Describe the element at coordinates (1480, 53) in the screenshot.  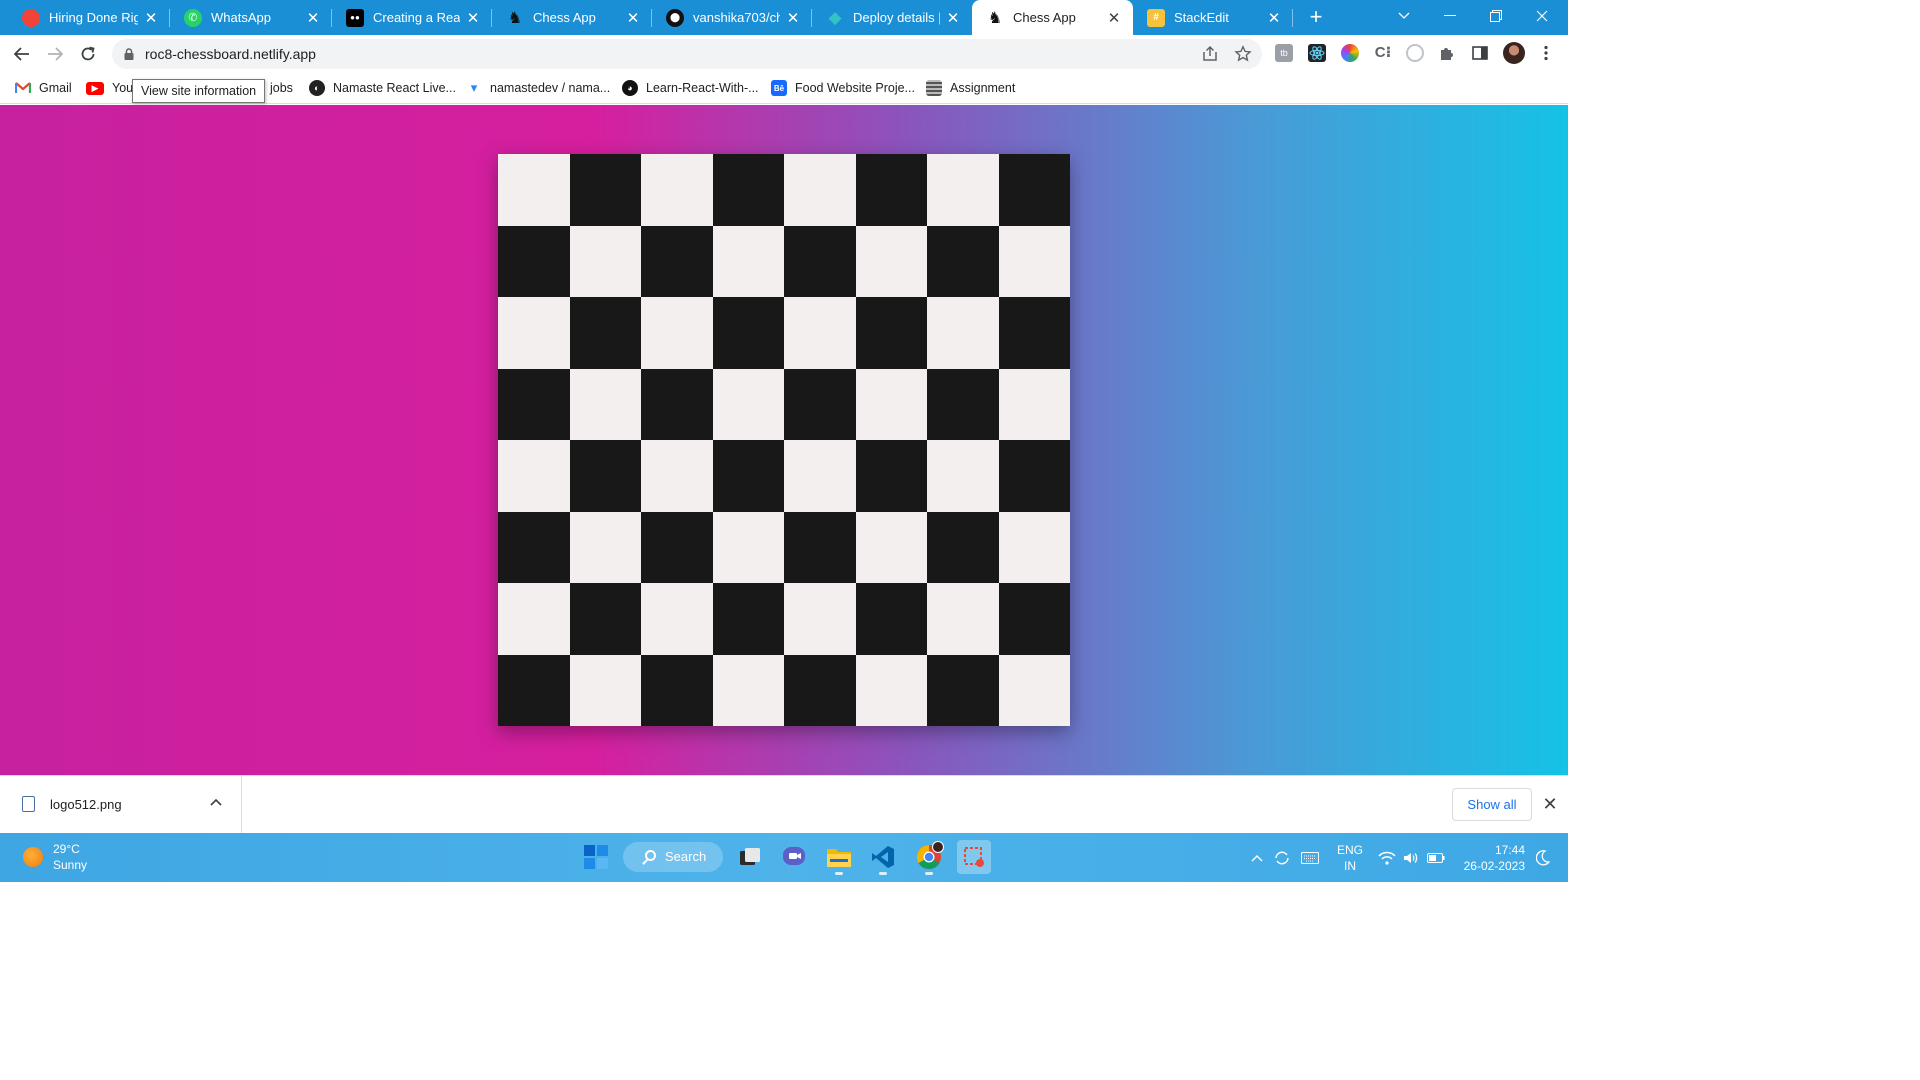
I see `side-panel-icon` at that location.